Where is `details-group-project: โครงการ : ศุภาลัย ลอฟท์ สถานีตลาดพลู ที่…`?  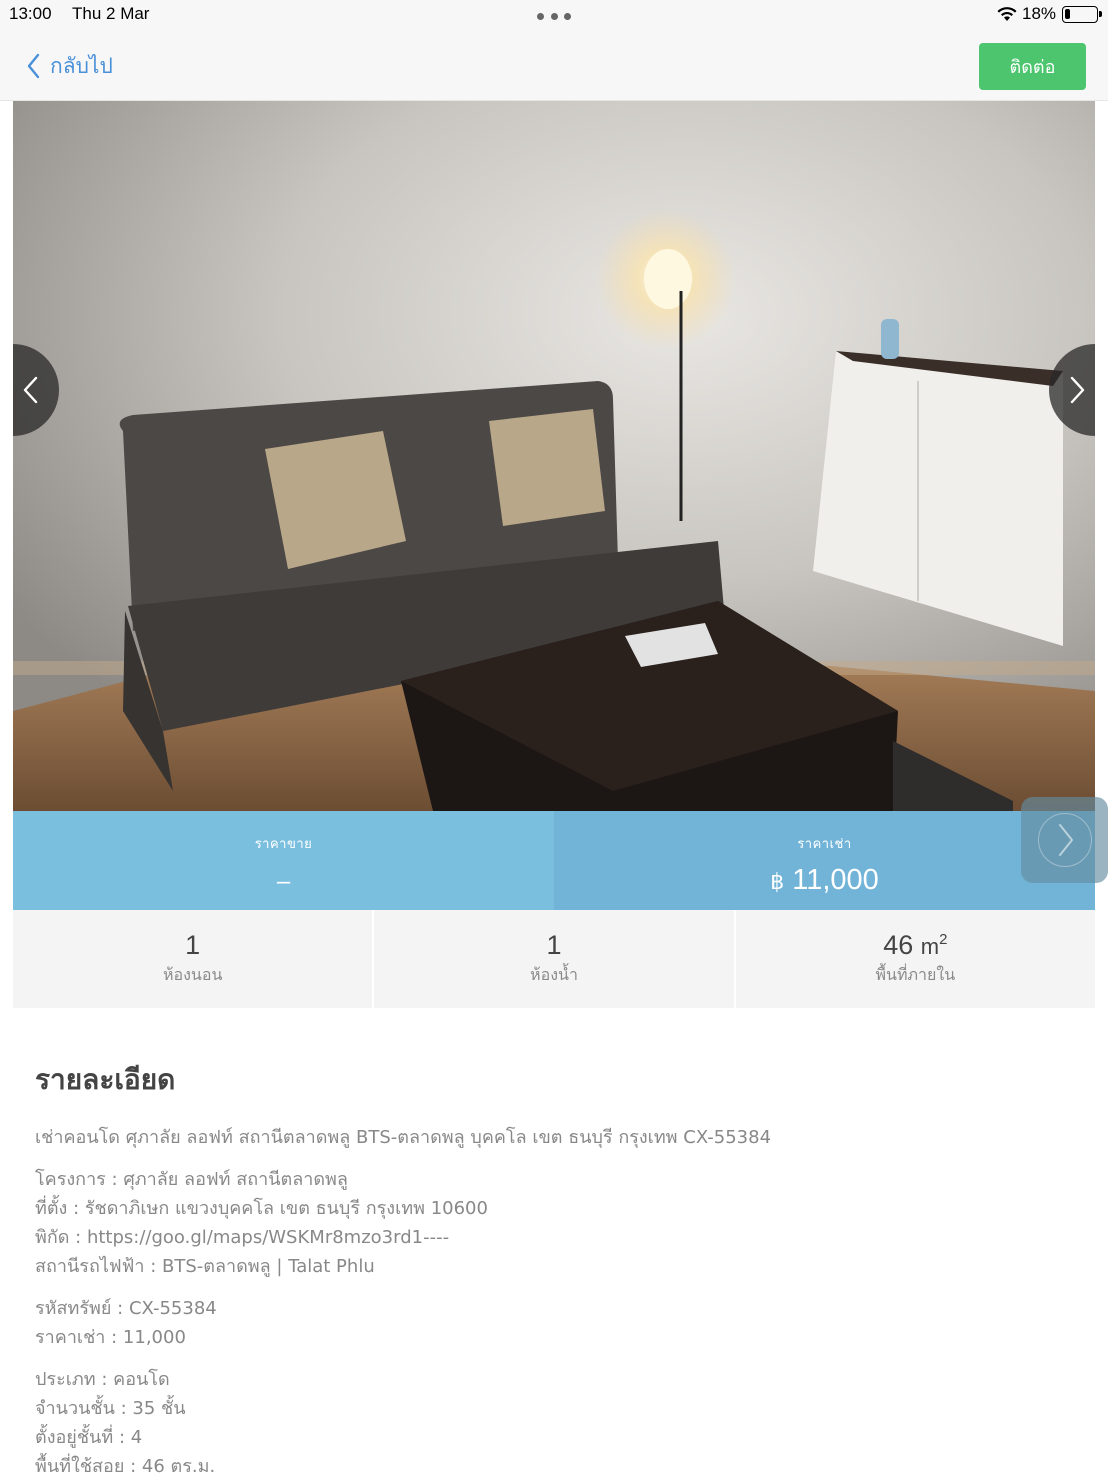
details-group-project: โครงการ : ศุภาลัย ลอฟท์ สถานีตลาดพลู ที่… is located at coordinates (560, 1223).